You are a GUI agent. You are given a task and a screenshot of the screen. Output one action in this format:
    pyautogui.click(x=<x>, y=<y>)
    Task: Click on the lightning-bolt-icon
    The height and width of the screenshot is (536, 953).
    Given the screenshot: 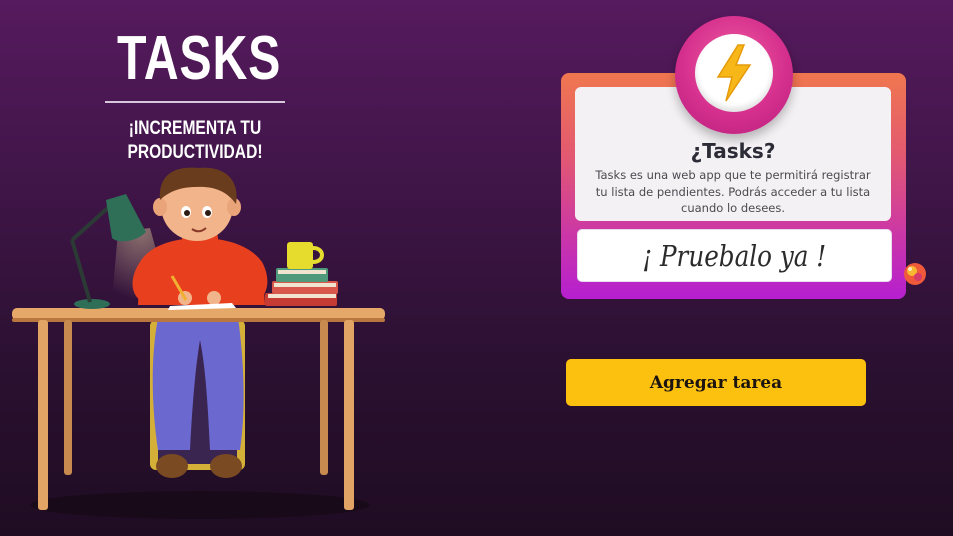 What is the action you would take?
    pyautogui.click(x=734, y=73)
    